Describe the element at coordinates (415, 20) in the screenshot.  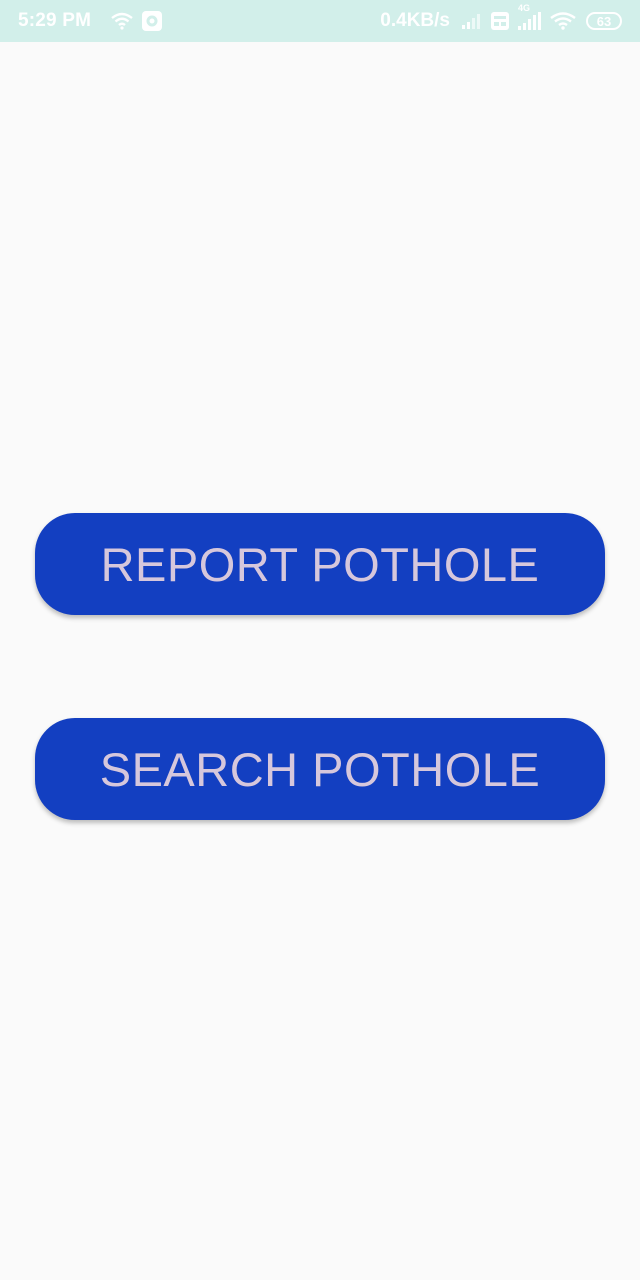
I see `network-speed: 0.4KB/s` at that location.